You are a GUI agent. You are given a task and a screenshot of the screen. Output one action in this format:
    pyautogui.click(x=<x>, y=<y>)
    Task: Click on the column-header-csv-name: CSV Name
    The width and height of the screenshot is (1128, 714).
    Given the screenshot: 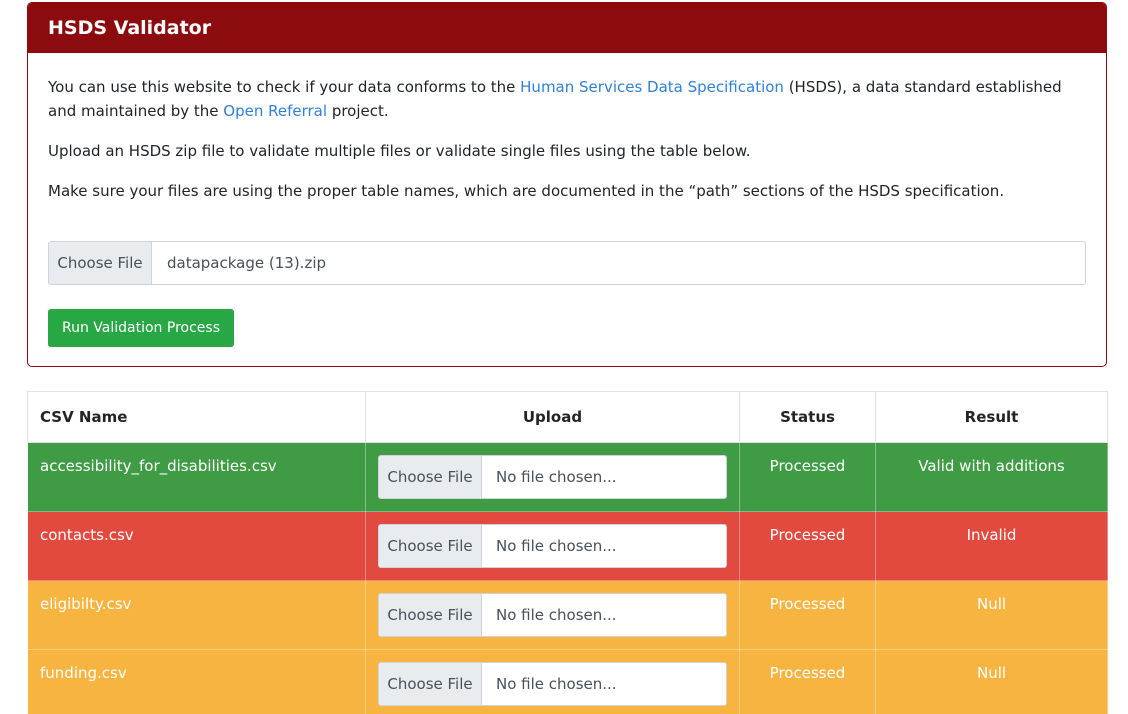 What is the action you would take?
    pyautogui.click(x=196, y=417)
    